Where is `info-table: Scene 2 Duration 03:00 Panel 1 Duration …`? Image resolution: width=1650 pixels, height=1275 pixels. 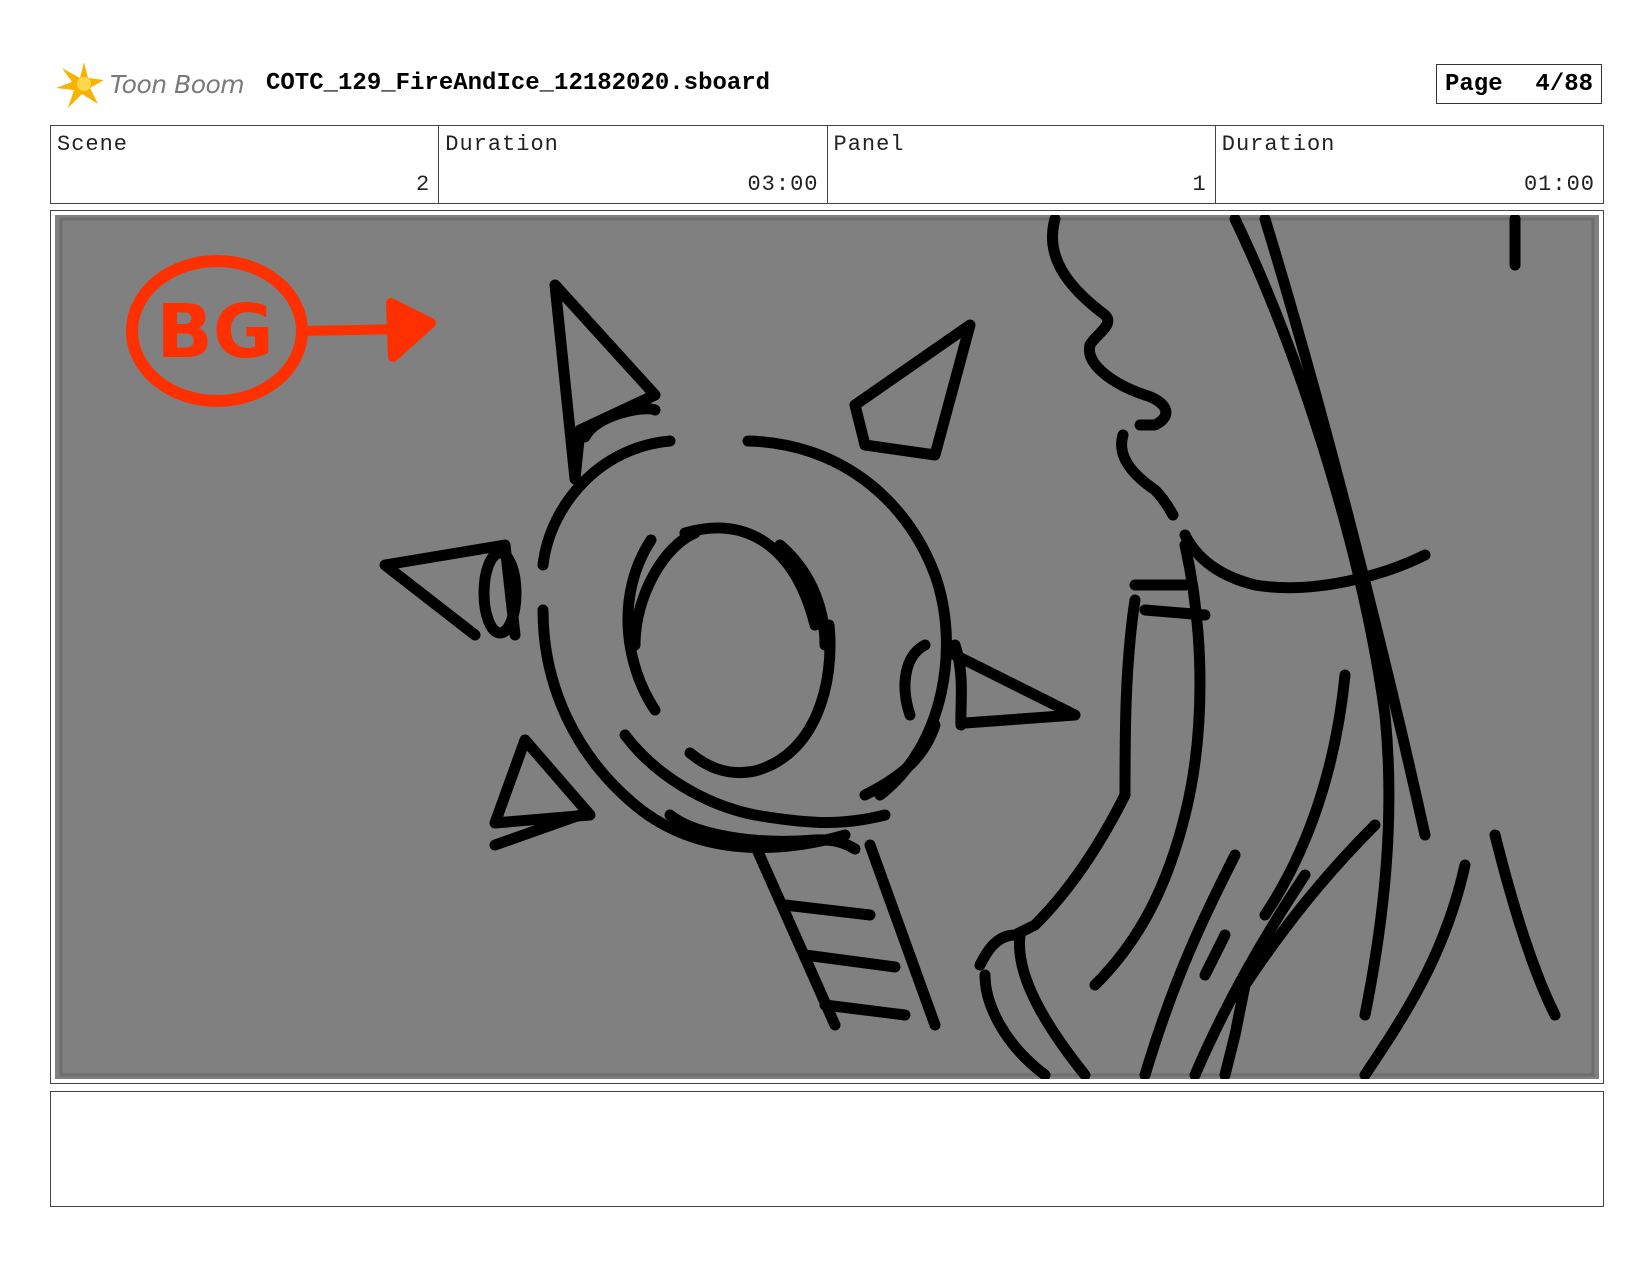
info-table: Scene 2 Duration 03:00 Panel 1 Duration … is located at coordinates (827, 164).